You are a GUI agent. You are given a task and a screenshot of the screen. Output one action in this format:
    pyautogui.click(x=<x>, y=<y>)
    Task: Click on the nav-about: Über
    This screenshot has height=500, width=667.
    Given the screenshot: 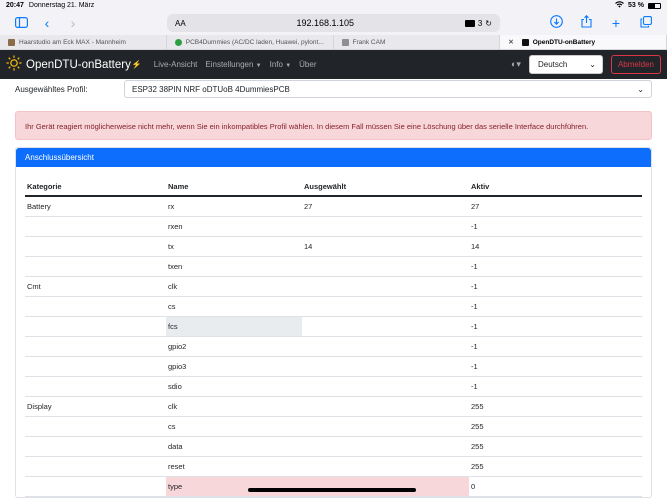 What is the action you would take?
    pyautogui.click(x=307, y=64)
    